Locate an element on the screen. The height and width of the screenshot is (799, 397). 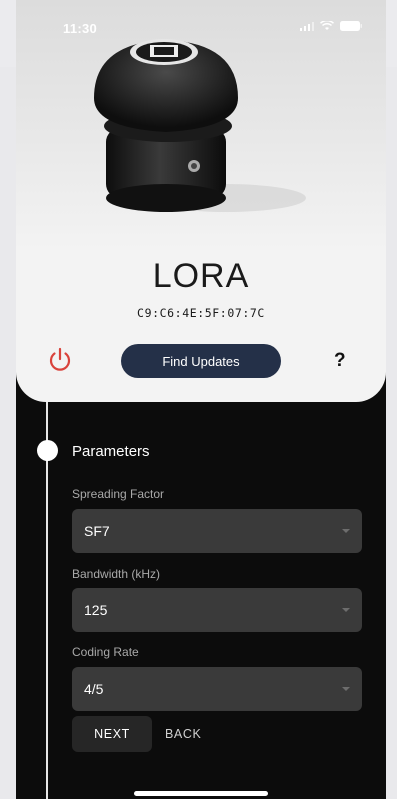
home-indicator is located at coordinates (201, 793).